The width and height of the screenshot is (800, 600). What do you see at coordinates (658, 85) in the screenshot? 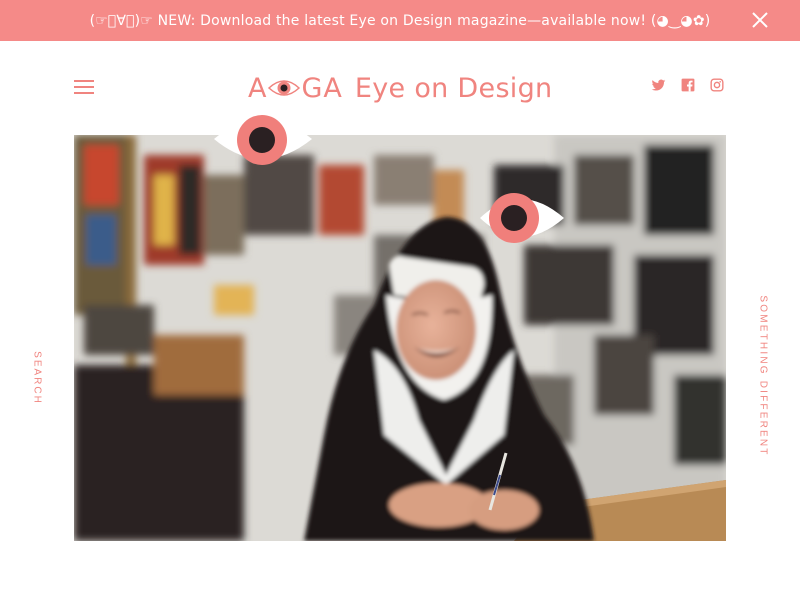
I see `twitter-icon` at bounding box center [658, 85].